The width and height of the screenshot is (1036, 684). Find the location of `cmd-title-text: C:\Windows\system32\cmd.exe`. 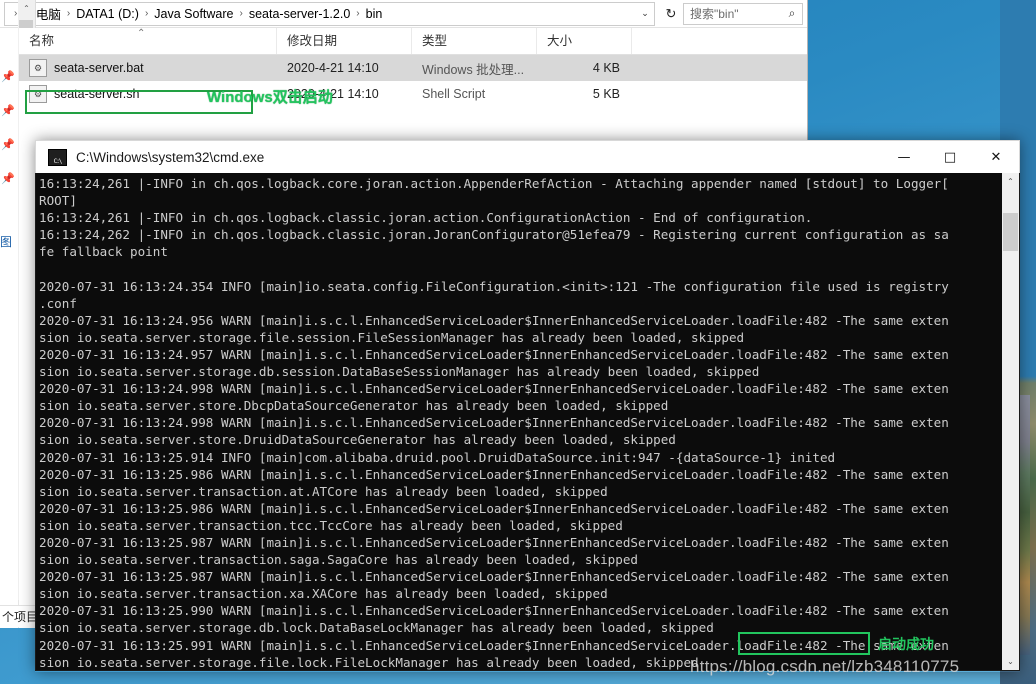

cmd-title-text: C:\Windows\system32\cmd.exe is located at coordinates (170, 157).